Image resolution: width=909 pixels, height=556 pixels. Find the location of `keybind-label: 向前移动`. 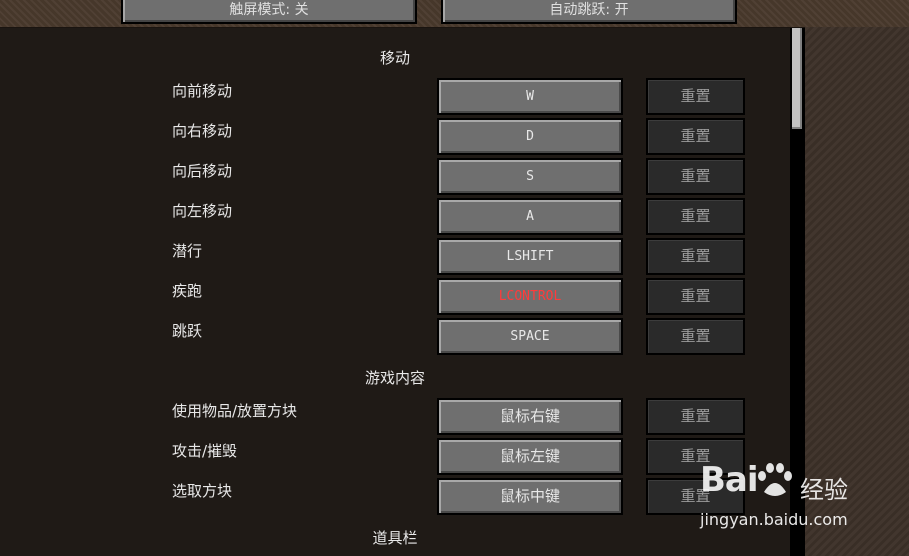

keybind-label: 向前移动 is located at coordinates (202, 91).